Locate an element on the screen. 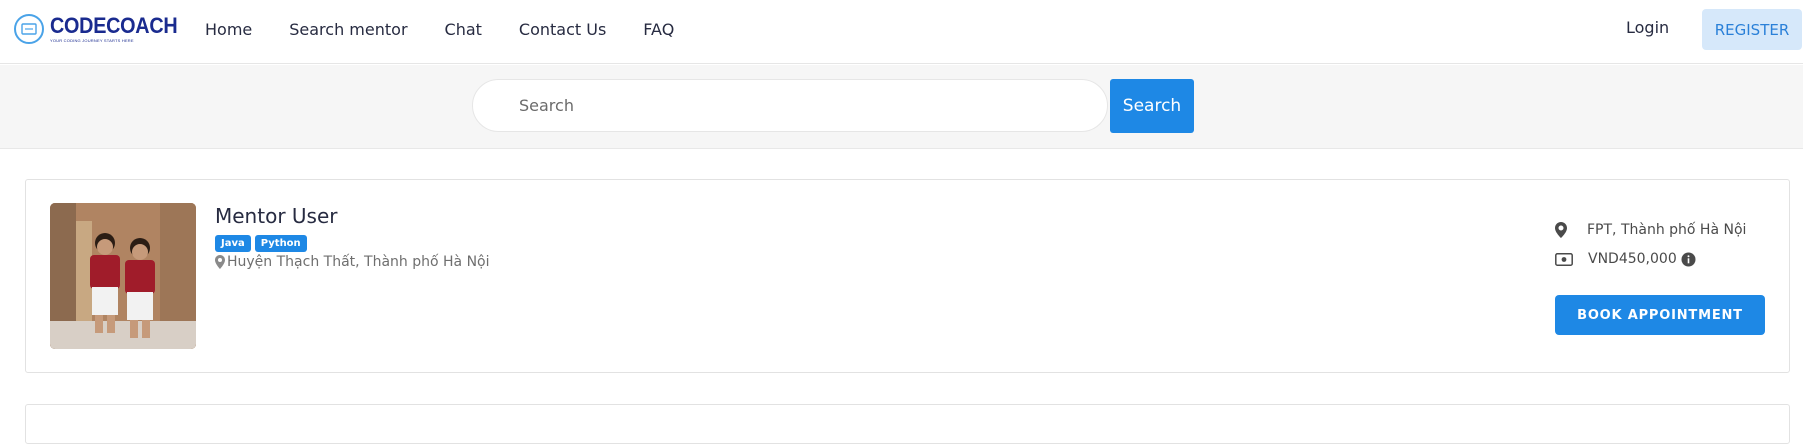  skill-tag: Python is located at coordinates (280, 243).